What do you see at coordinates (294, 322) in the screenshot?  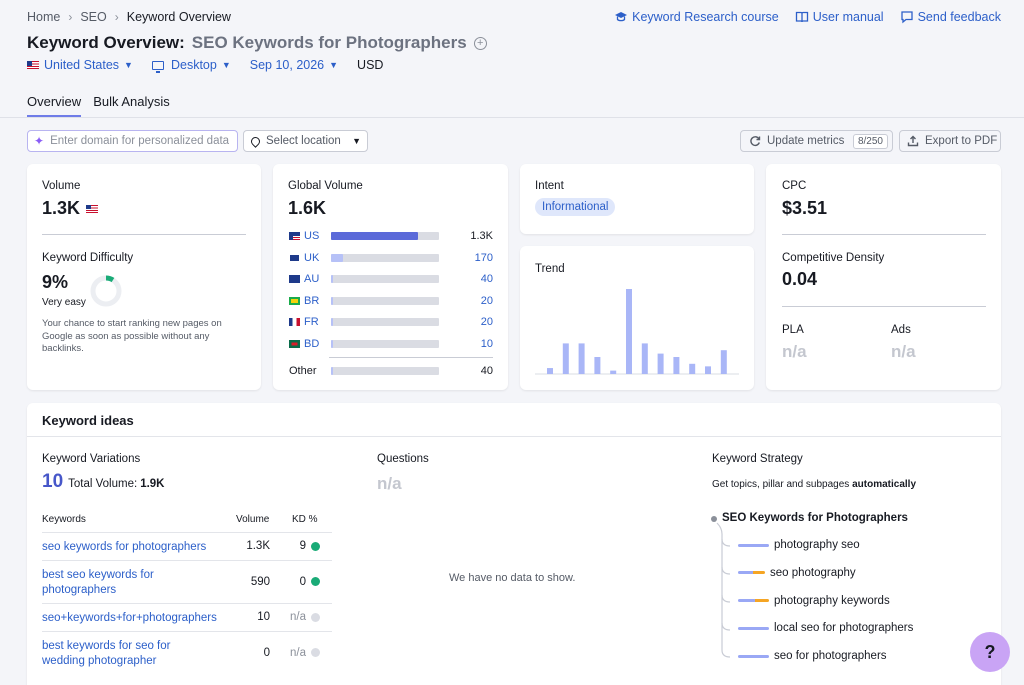 I see `fr-flag-icon` at bounding box center [294, 322].